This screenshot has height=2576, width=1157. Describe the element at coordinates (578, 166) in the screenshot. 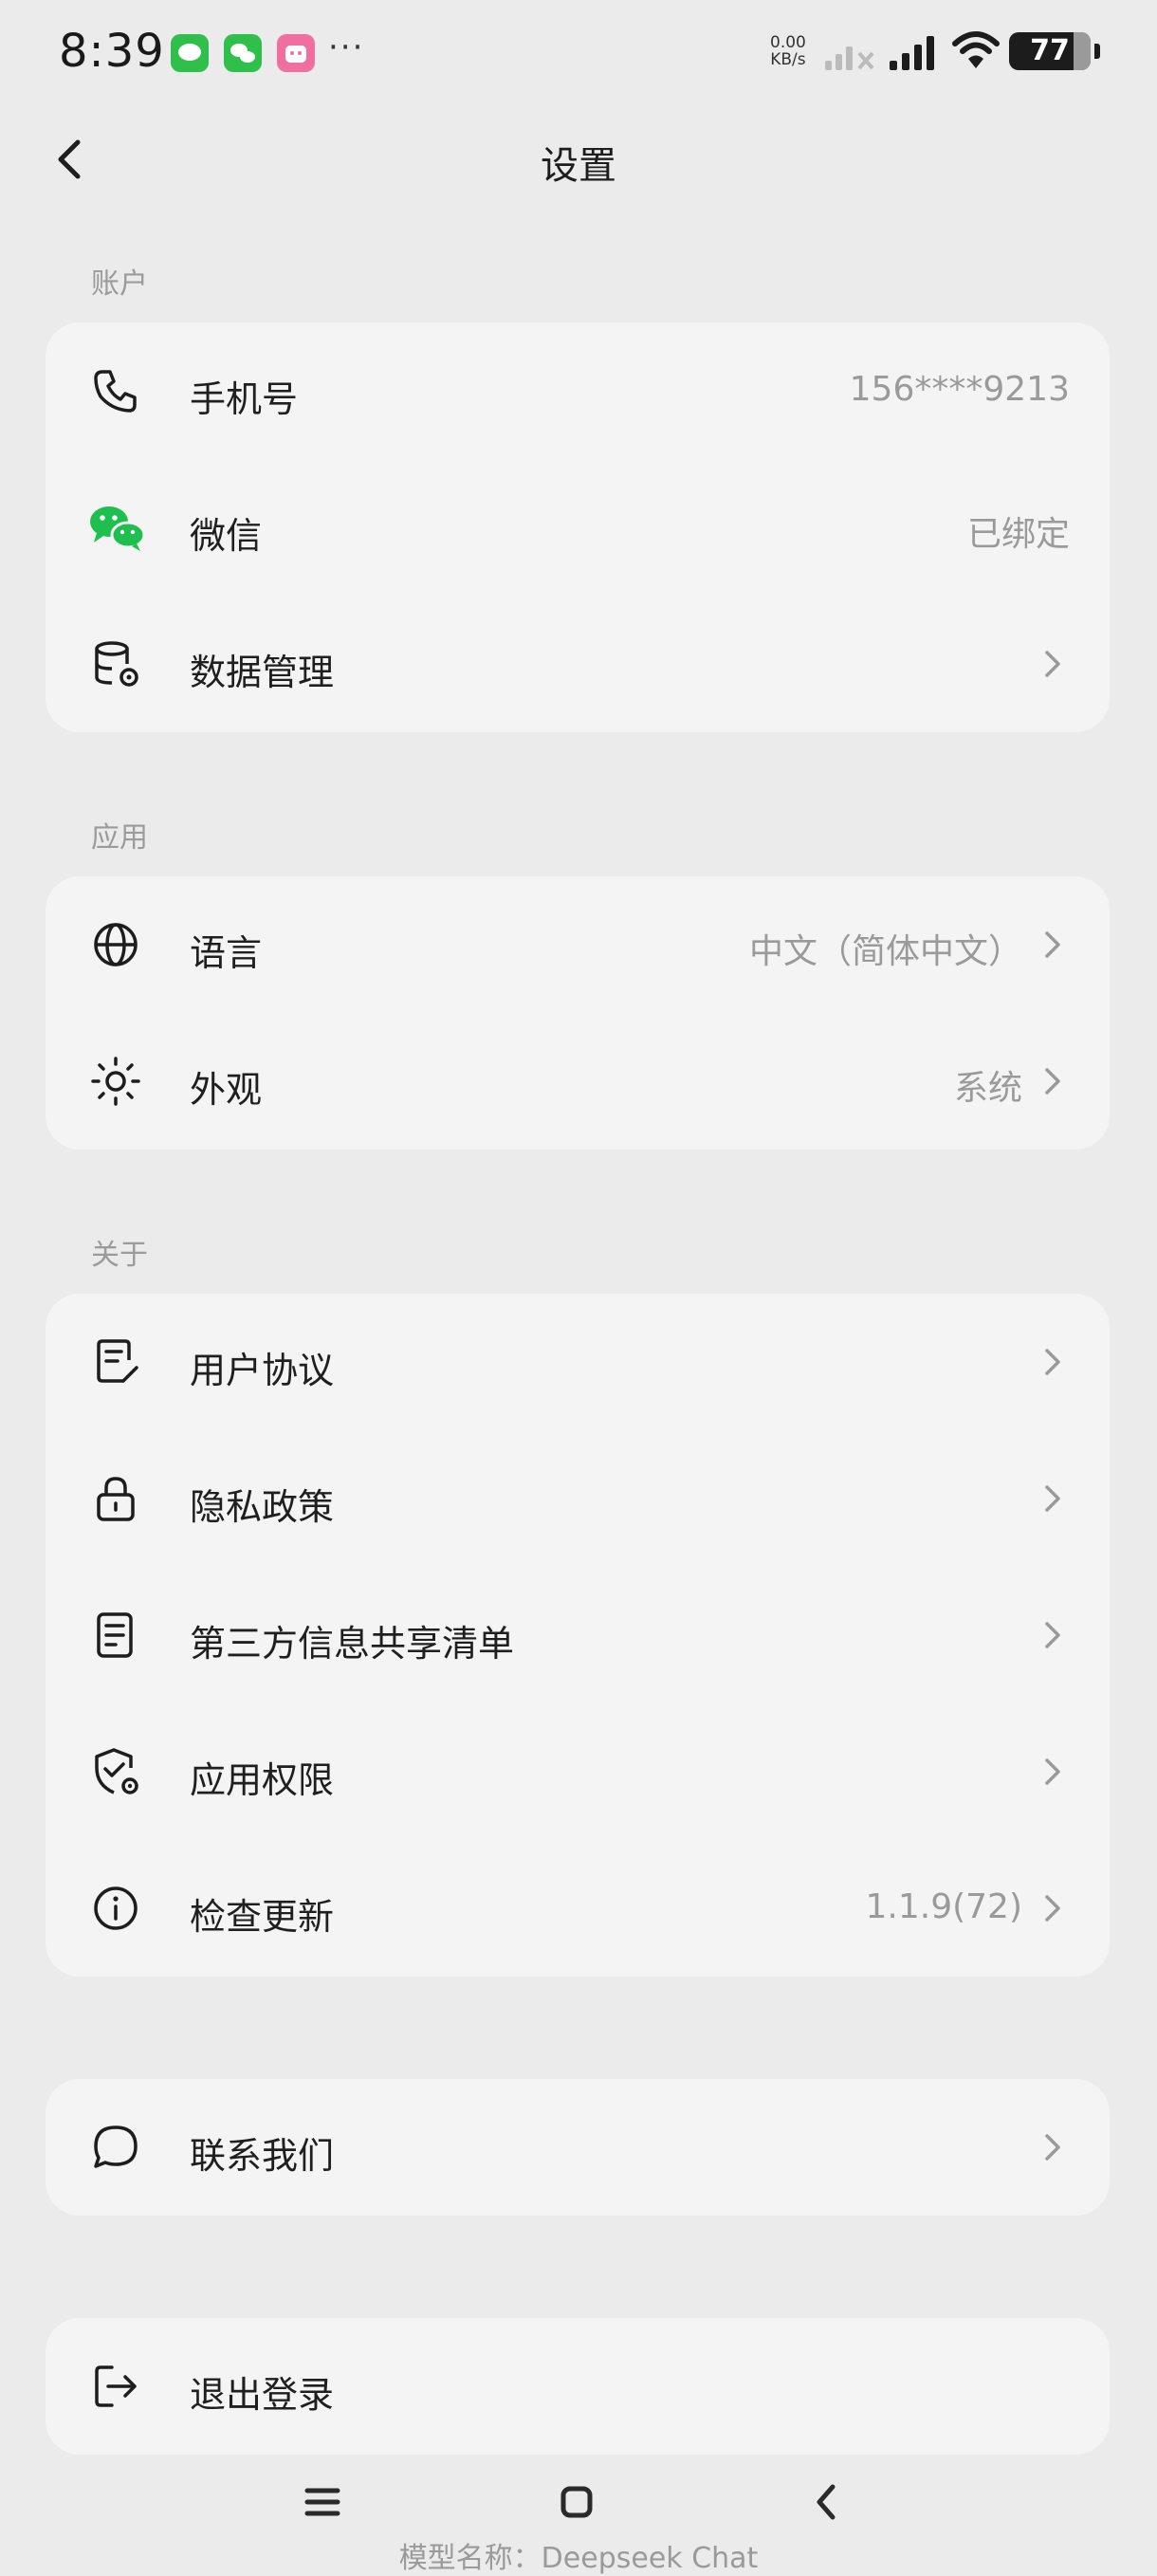

I see `page-title: 设置` at that location.